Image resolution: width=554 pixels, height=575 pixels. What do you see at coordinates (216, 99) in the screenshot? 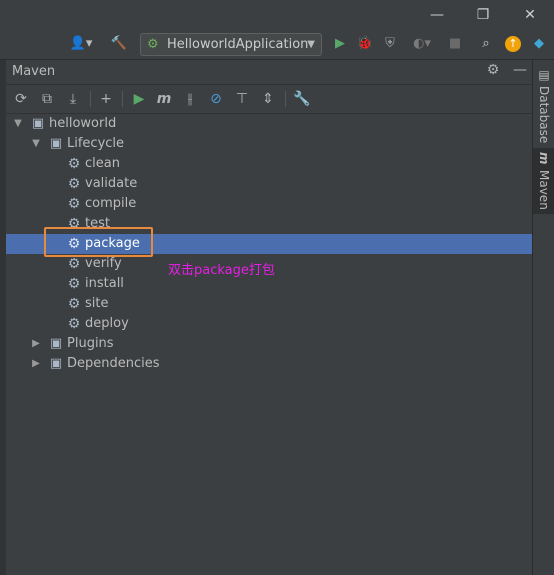
I see `skip-tests-icon: ⊘` at bounding box center [216, 99].